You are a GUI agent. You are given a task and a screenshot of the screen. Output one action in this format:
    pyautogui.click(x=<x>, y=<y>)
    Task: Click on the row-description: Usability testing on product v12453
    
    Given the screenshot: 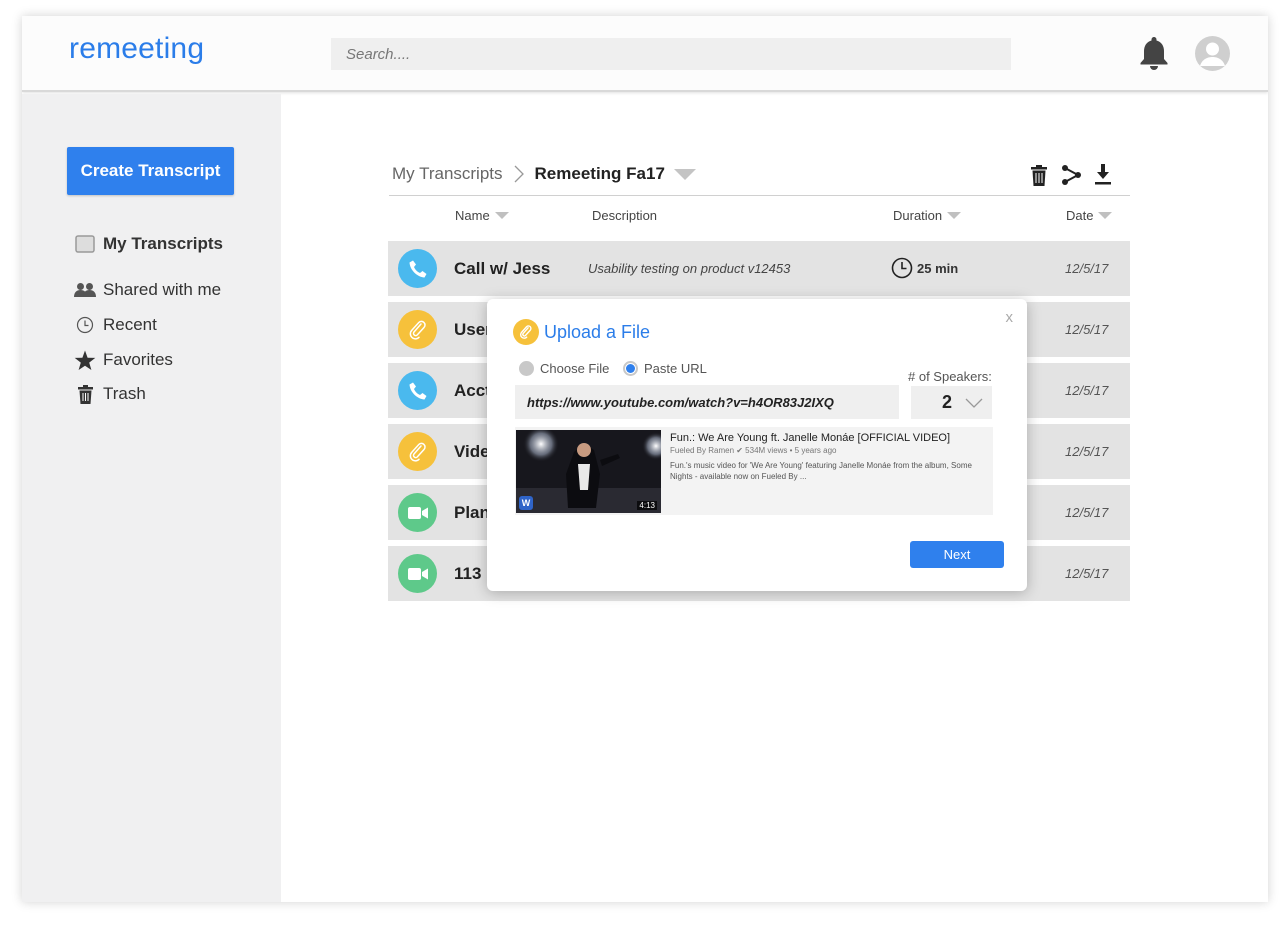 What is the action you would take?
    pyautogui.click(x=689, y=268)
    